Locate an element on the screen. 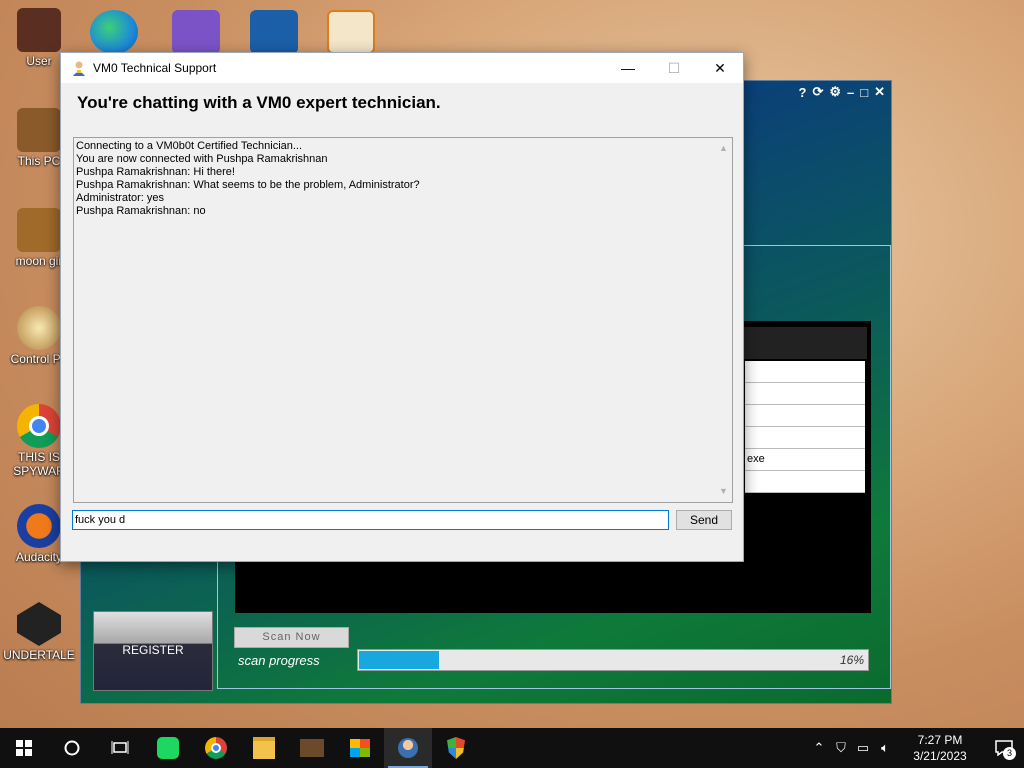  chat-titlebar: VM0 Technical Support — ☐ ✕ is located at coordinates (402, 68).